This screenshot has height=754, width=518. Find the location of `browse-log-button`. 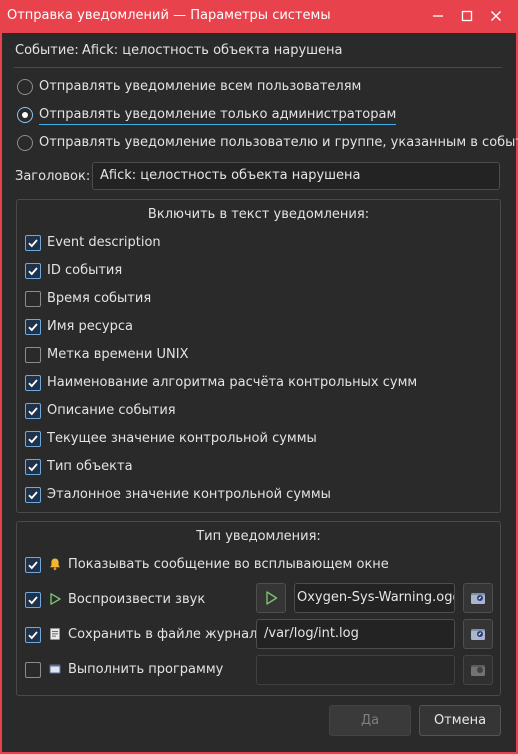

browse-log-button is located at coordinates (478, 634).